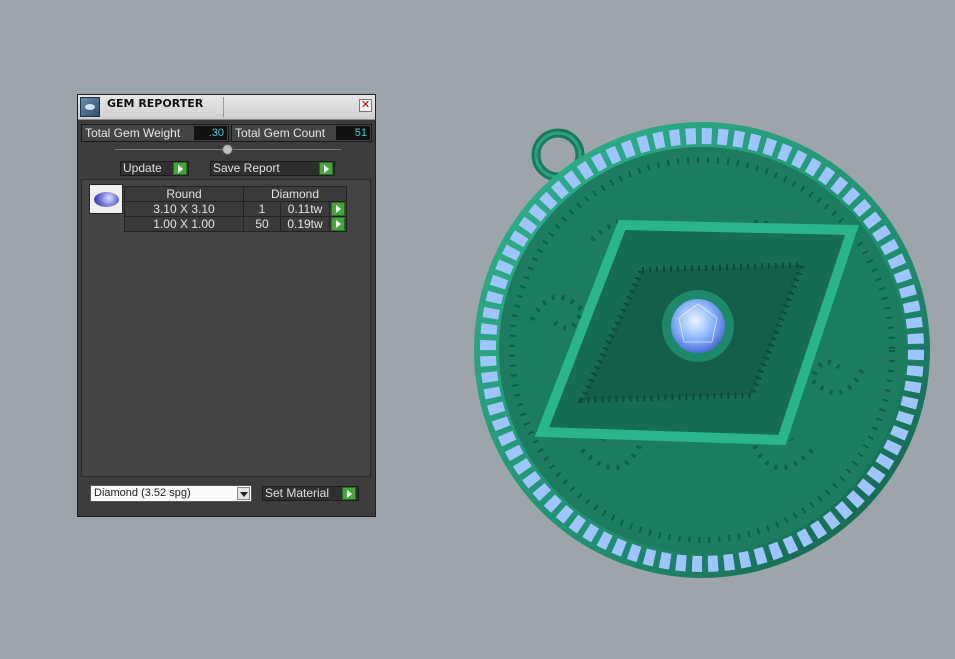 The image size is (955, 659). Describe the element at coordinates (246, 168) in the screenshot. I see `save-report-button-label: Save Report` at that location.